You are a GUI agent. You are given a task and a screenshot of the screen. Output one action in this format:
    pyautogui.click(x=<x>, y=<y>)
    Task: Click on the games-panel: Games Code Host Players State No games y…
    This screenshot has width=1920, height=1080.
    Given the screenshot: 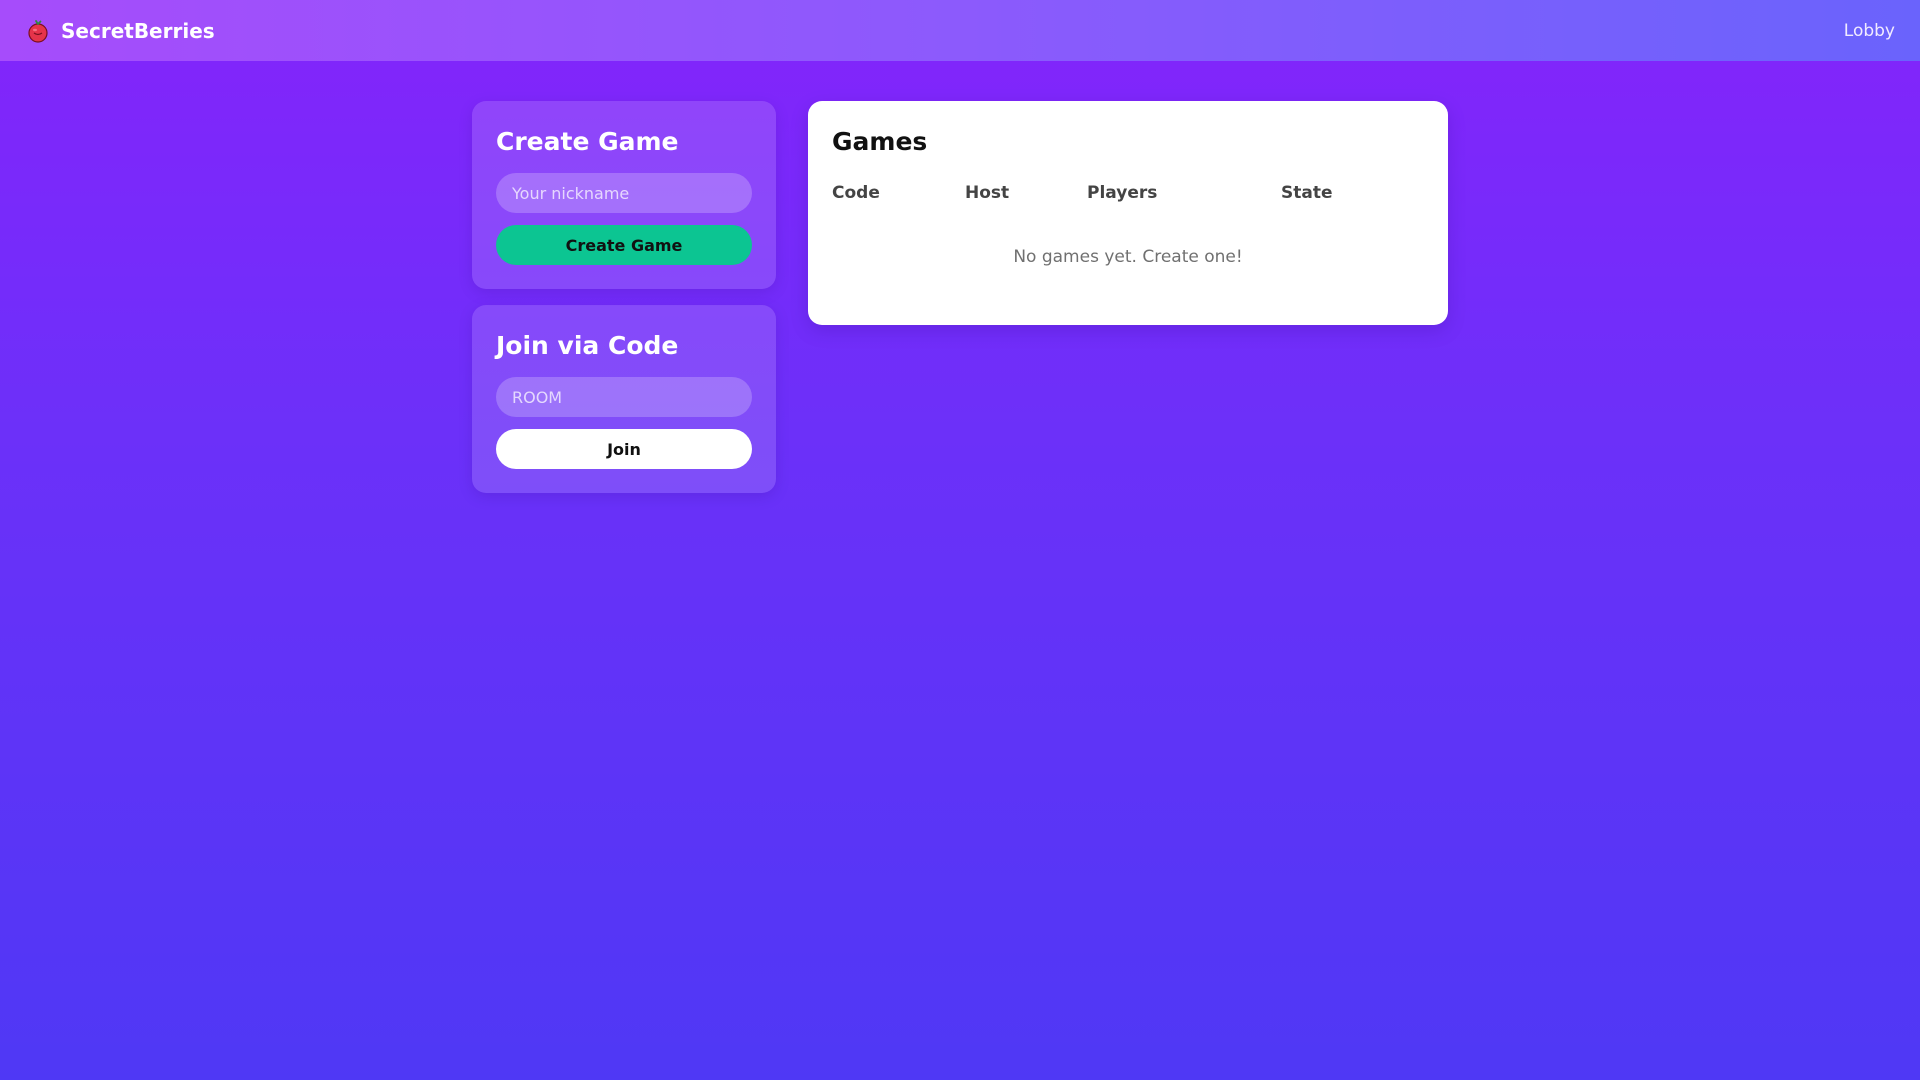 What is the action you would take?
    pyautogui.click(x=1128, y=213)
    